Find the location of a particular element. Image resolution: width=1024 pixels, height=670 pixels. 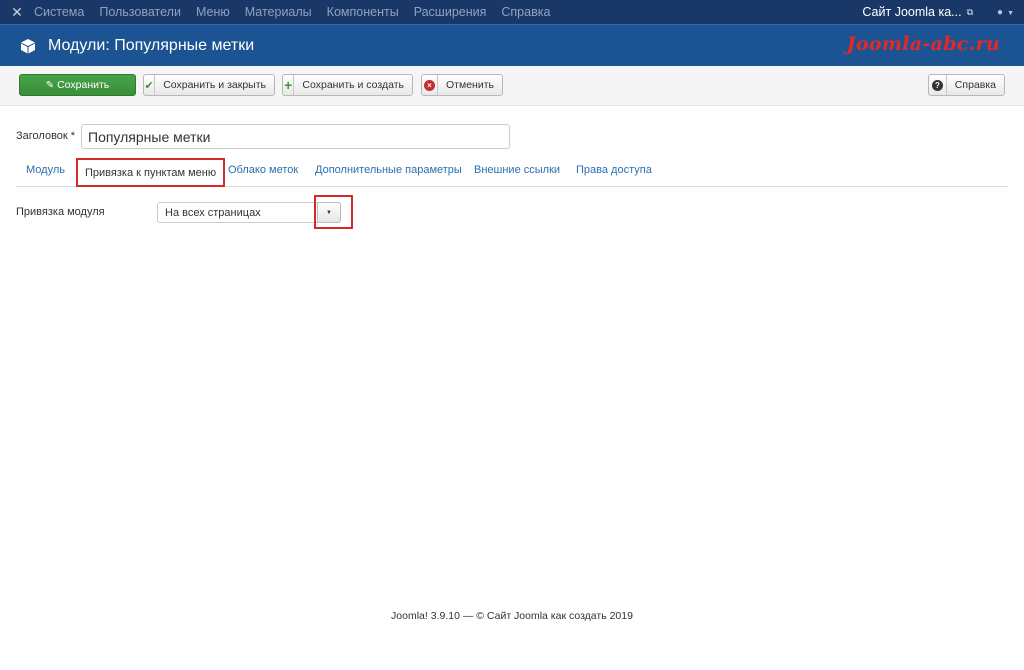

save-and-new-label: Сохранить и создать is located at coordinates (353, 85).